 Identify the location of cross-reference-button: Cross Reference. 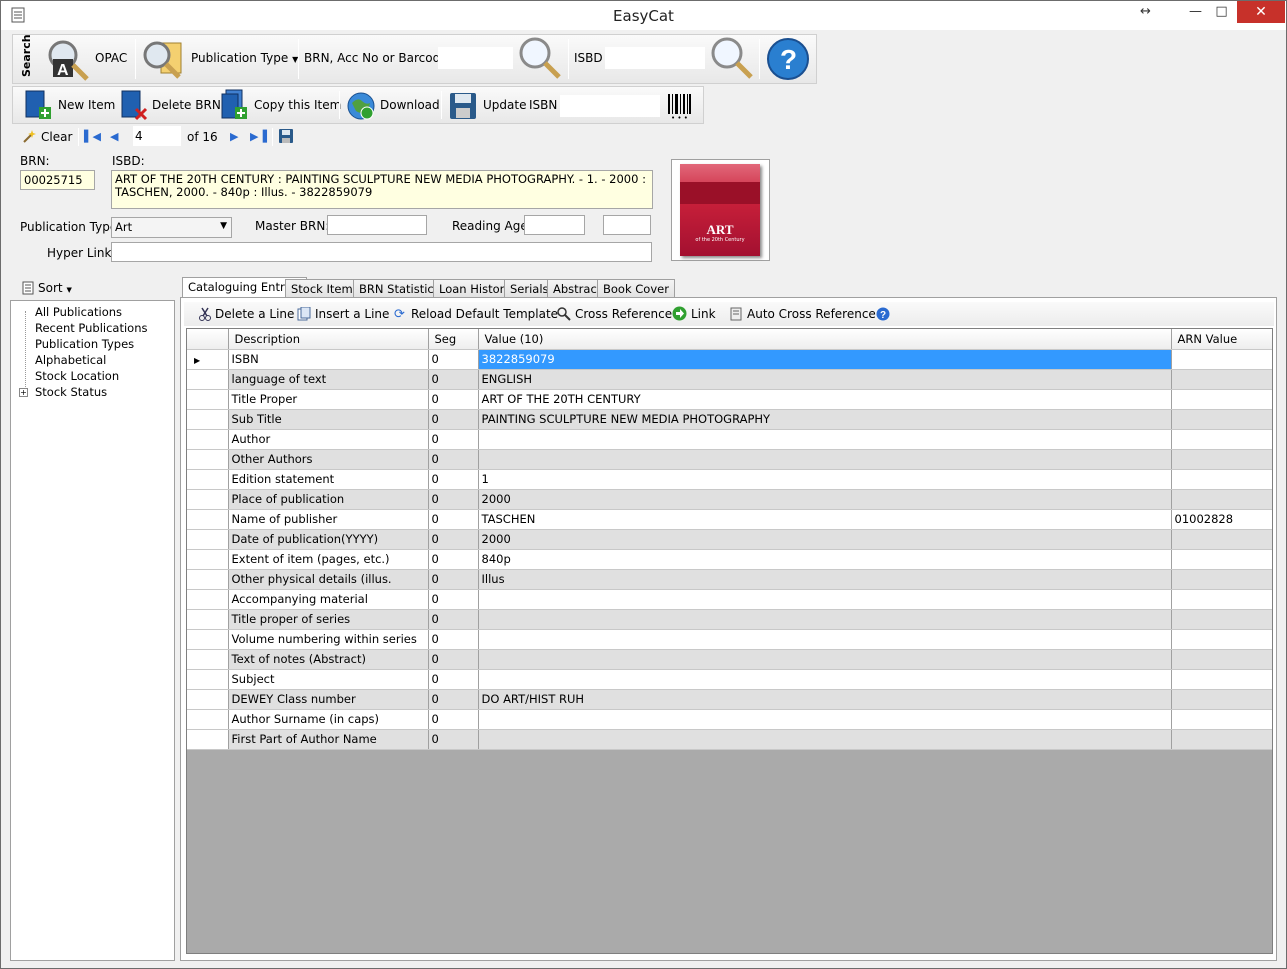
(623, 314).